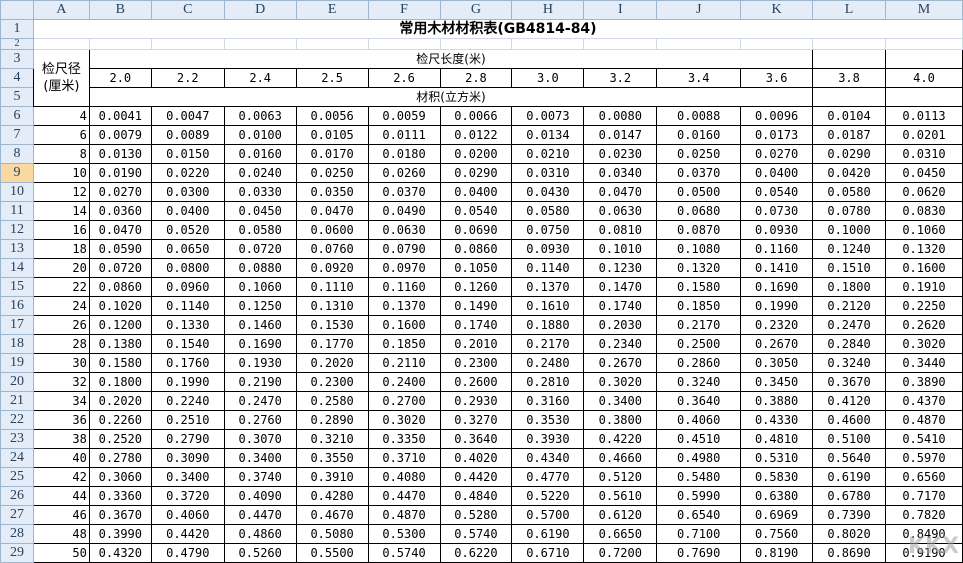  What do you see at coordinates (849, 59) in the screenshot?
I see `cell` at bounding box center [849, 59].